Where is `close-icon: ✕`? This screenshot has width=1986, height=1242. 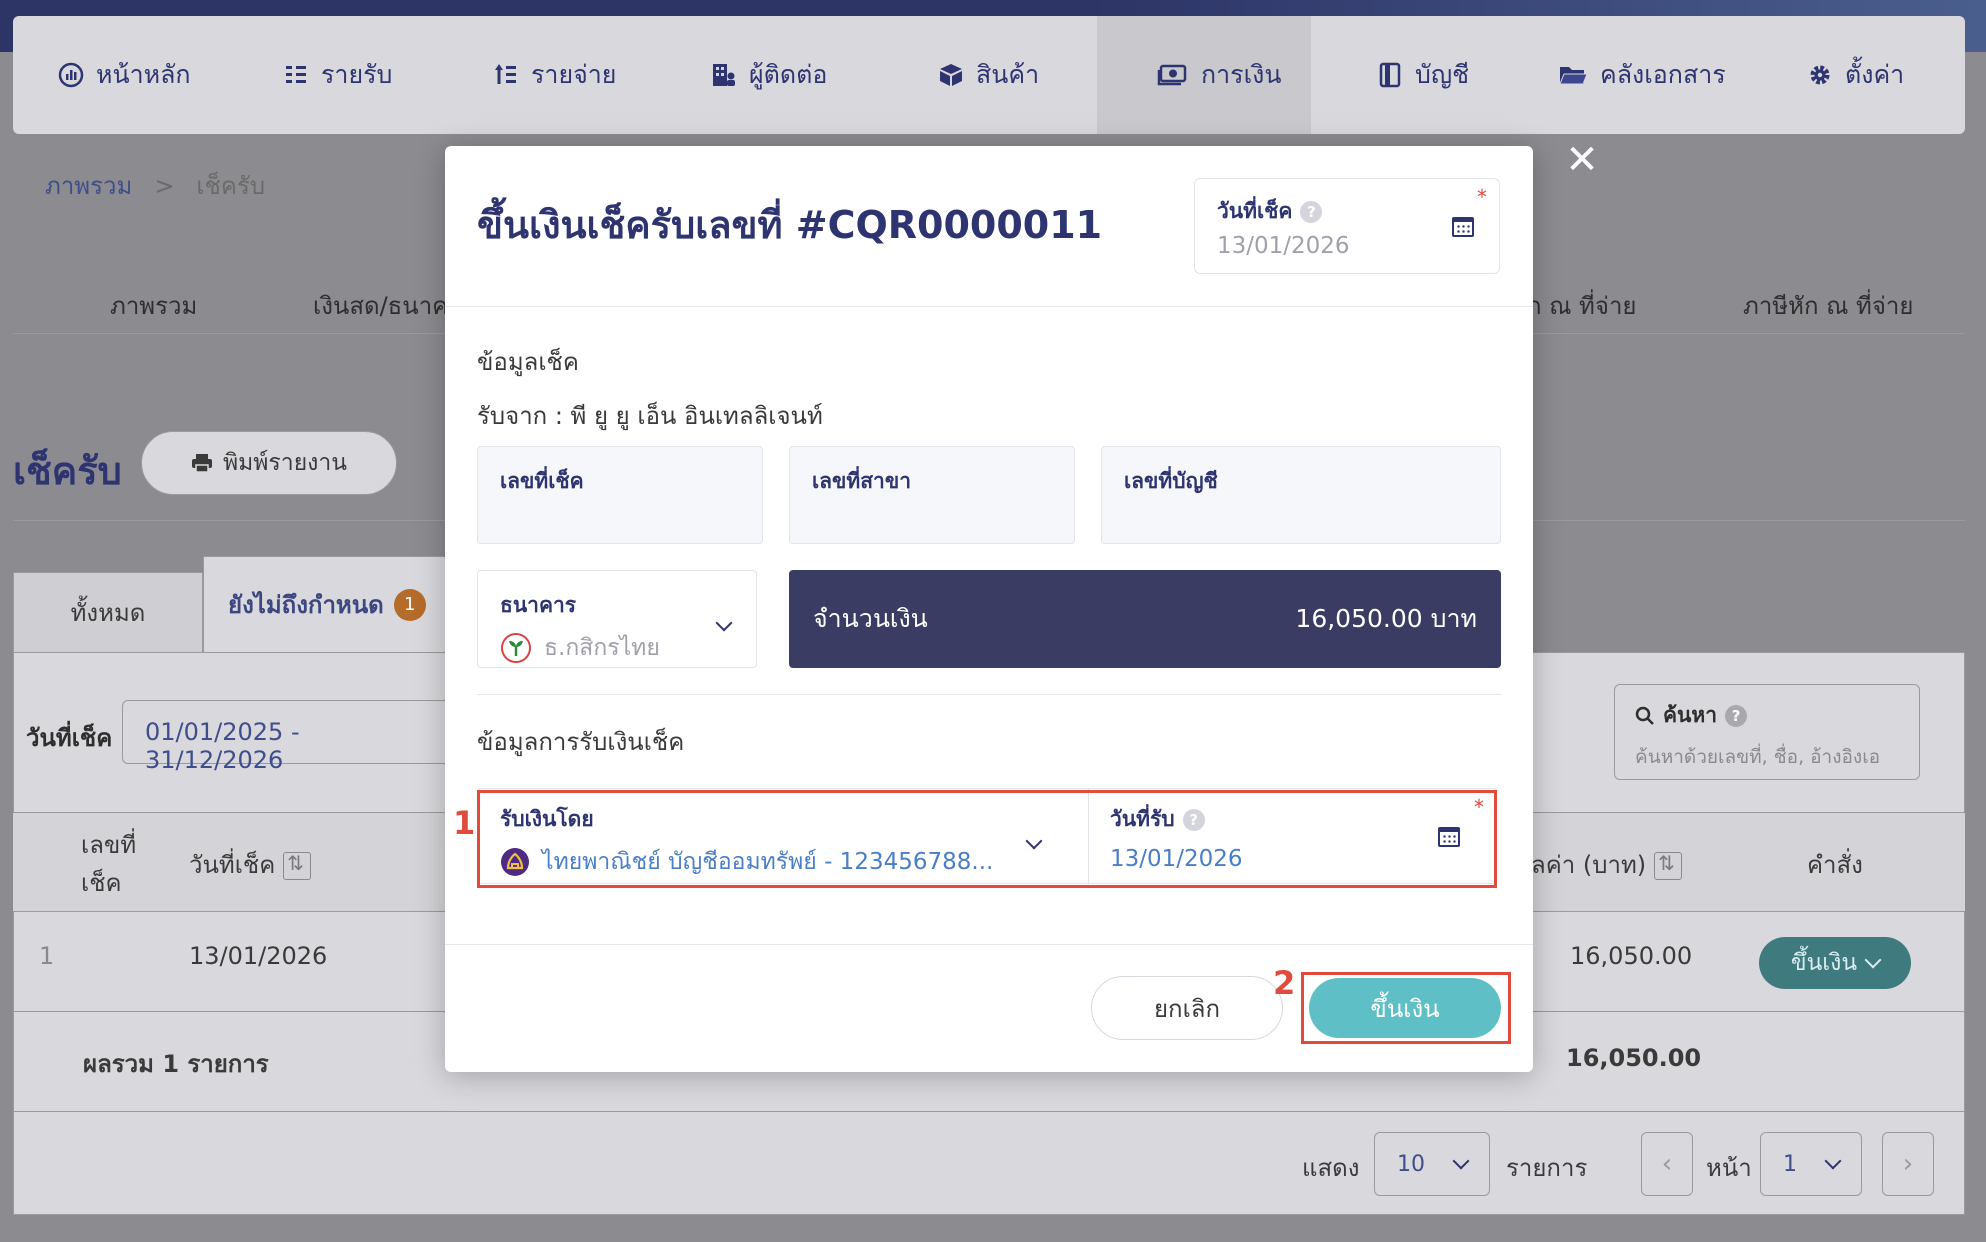
close-icon: ✕ is located at coordinates (1582, 160).